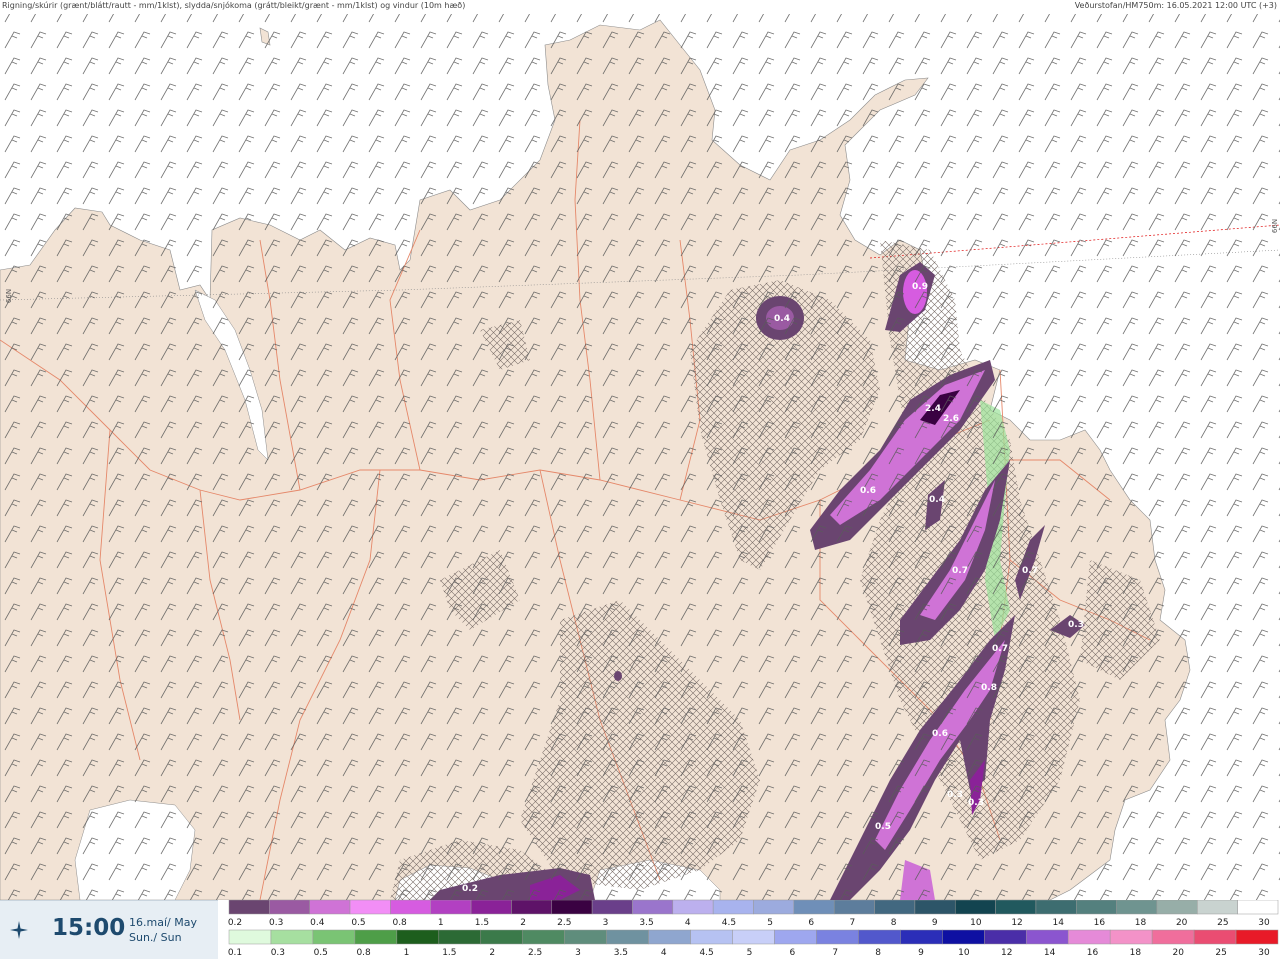  What do you see at coordinates (276, 923) in the screenshot?
I see `legend-top-label: 0.3` at bounding box center [276, 923].